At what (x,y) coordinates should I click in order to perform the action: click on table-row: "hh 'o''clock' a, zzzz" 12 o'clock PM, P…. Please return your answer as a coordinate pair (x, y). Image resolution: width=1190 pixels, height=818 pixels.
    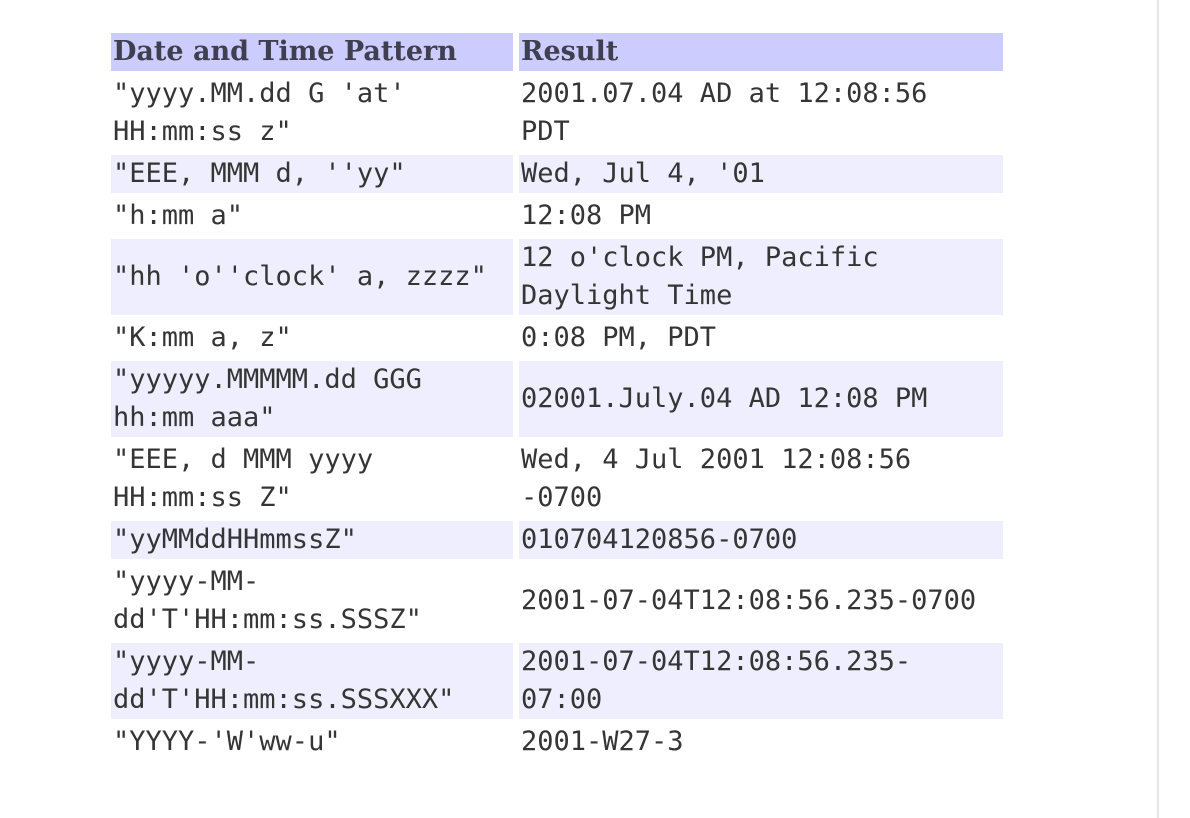
    Looking at the image, I should click on (557, 277).